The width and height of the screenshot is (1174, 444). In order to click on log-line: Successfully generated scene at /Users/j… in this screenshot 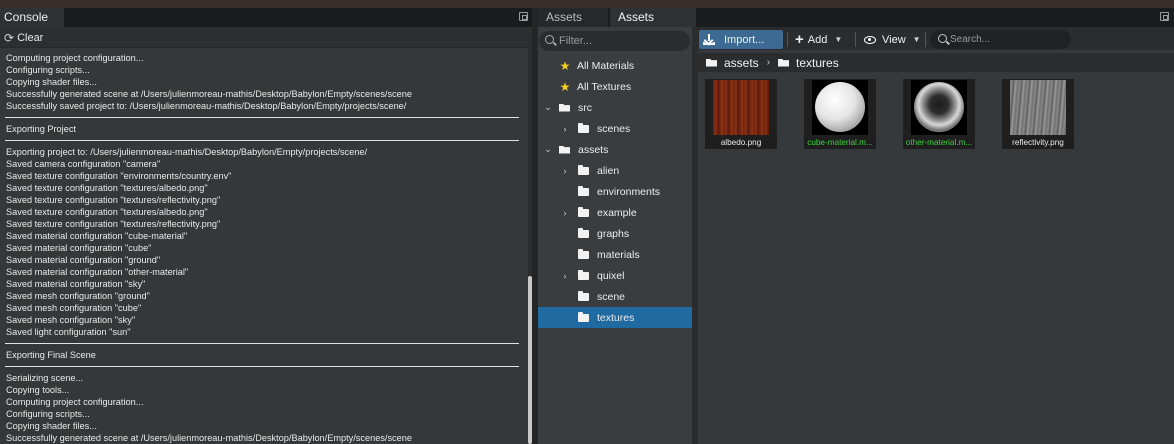, I will do `click(209, 94)`.